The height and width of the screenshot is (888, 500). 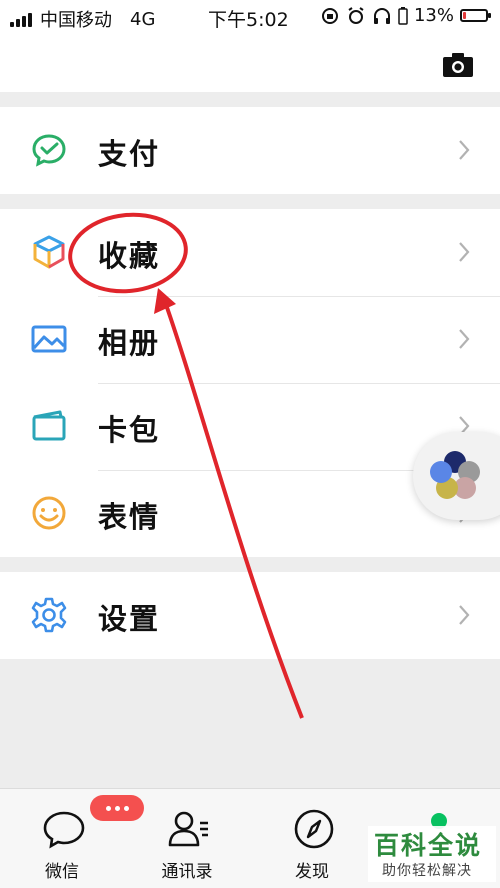 I want to click on chat-bubble-icon, so click(x=64, y=830).